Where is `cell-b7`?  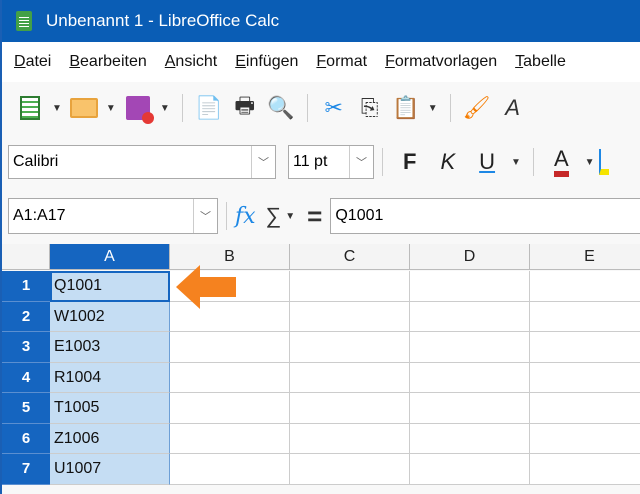 cell-b7 is located at coordinates (230, 469).